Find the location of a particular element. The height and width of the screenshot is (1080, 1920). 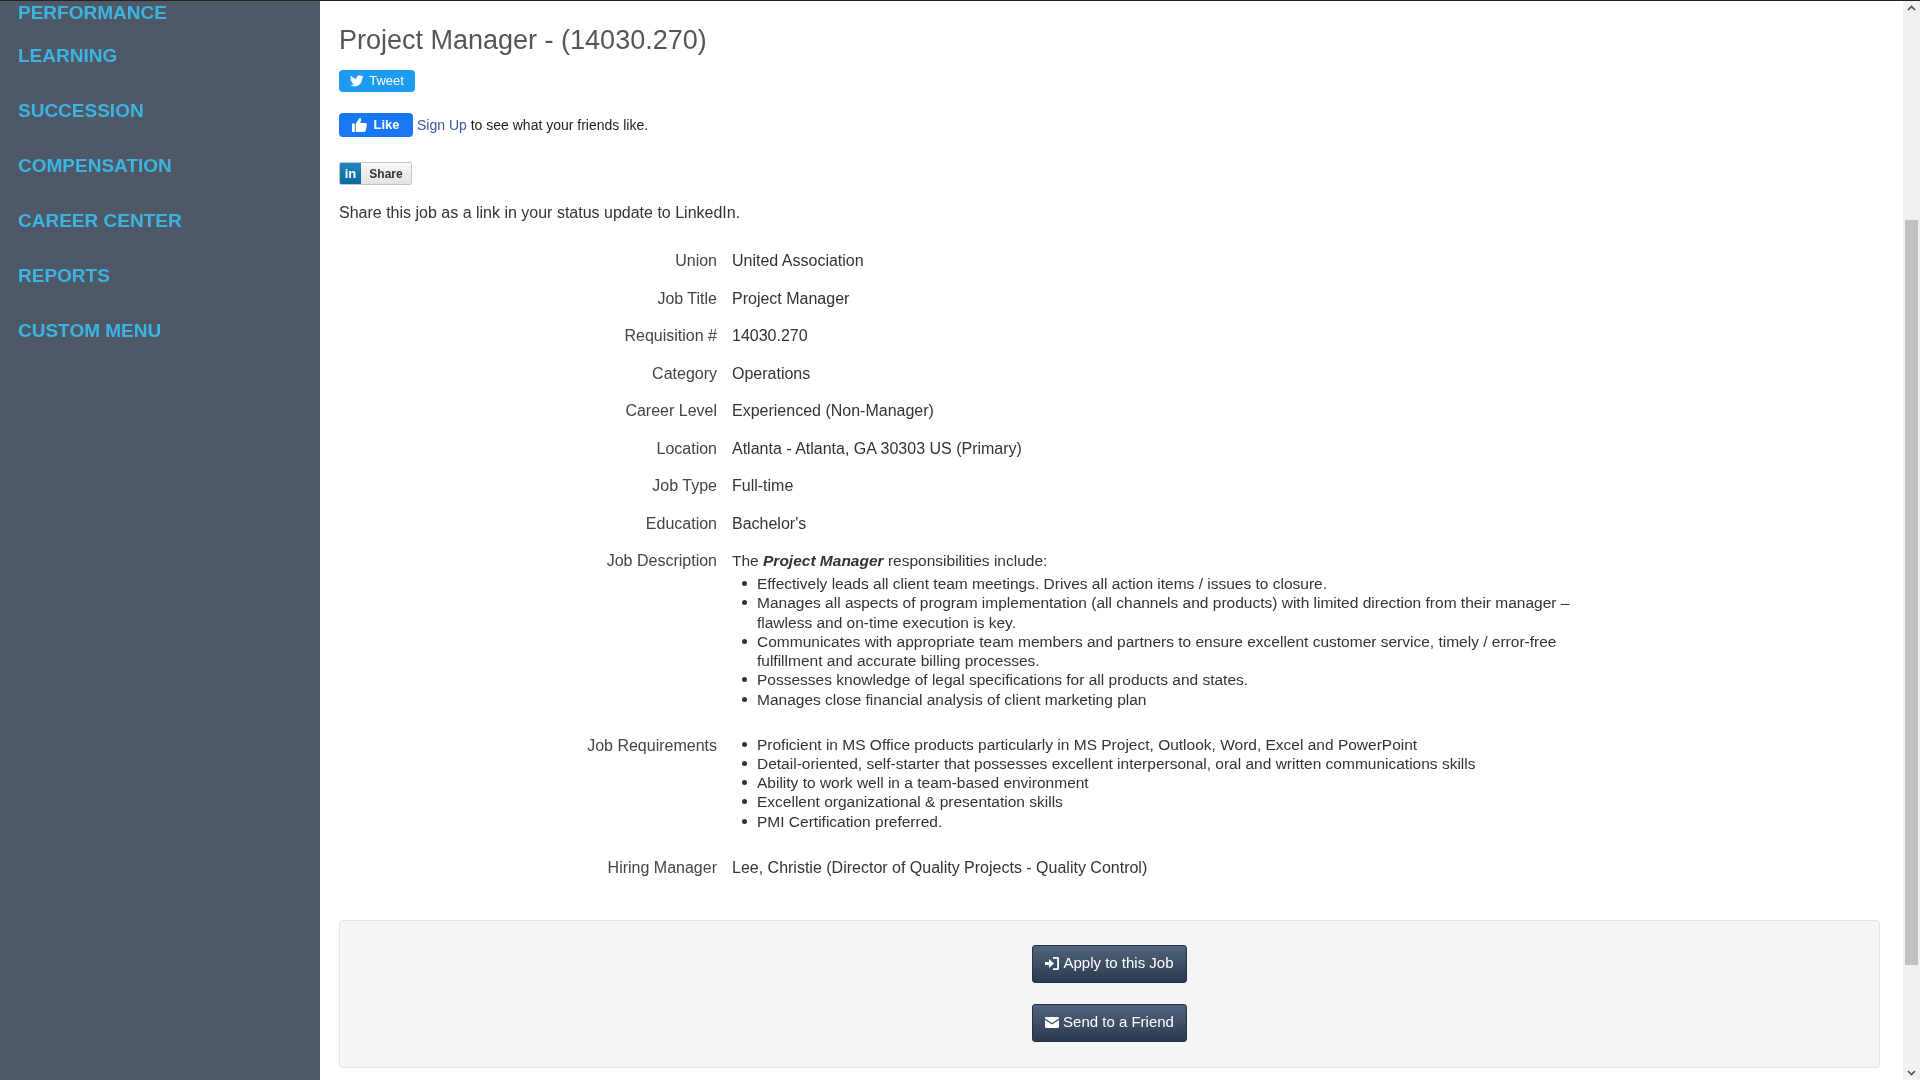

tweet-button: Tweet is located at coordinates (377, 81).